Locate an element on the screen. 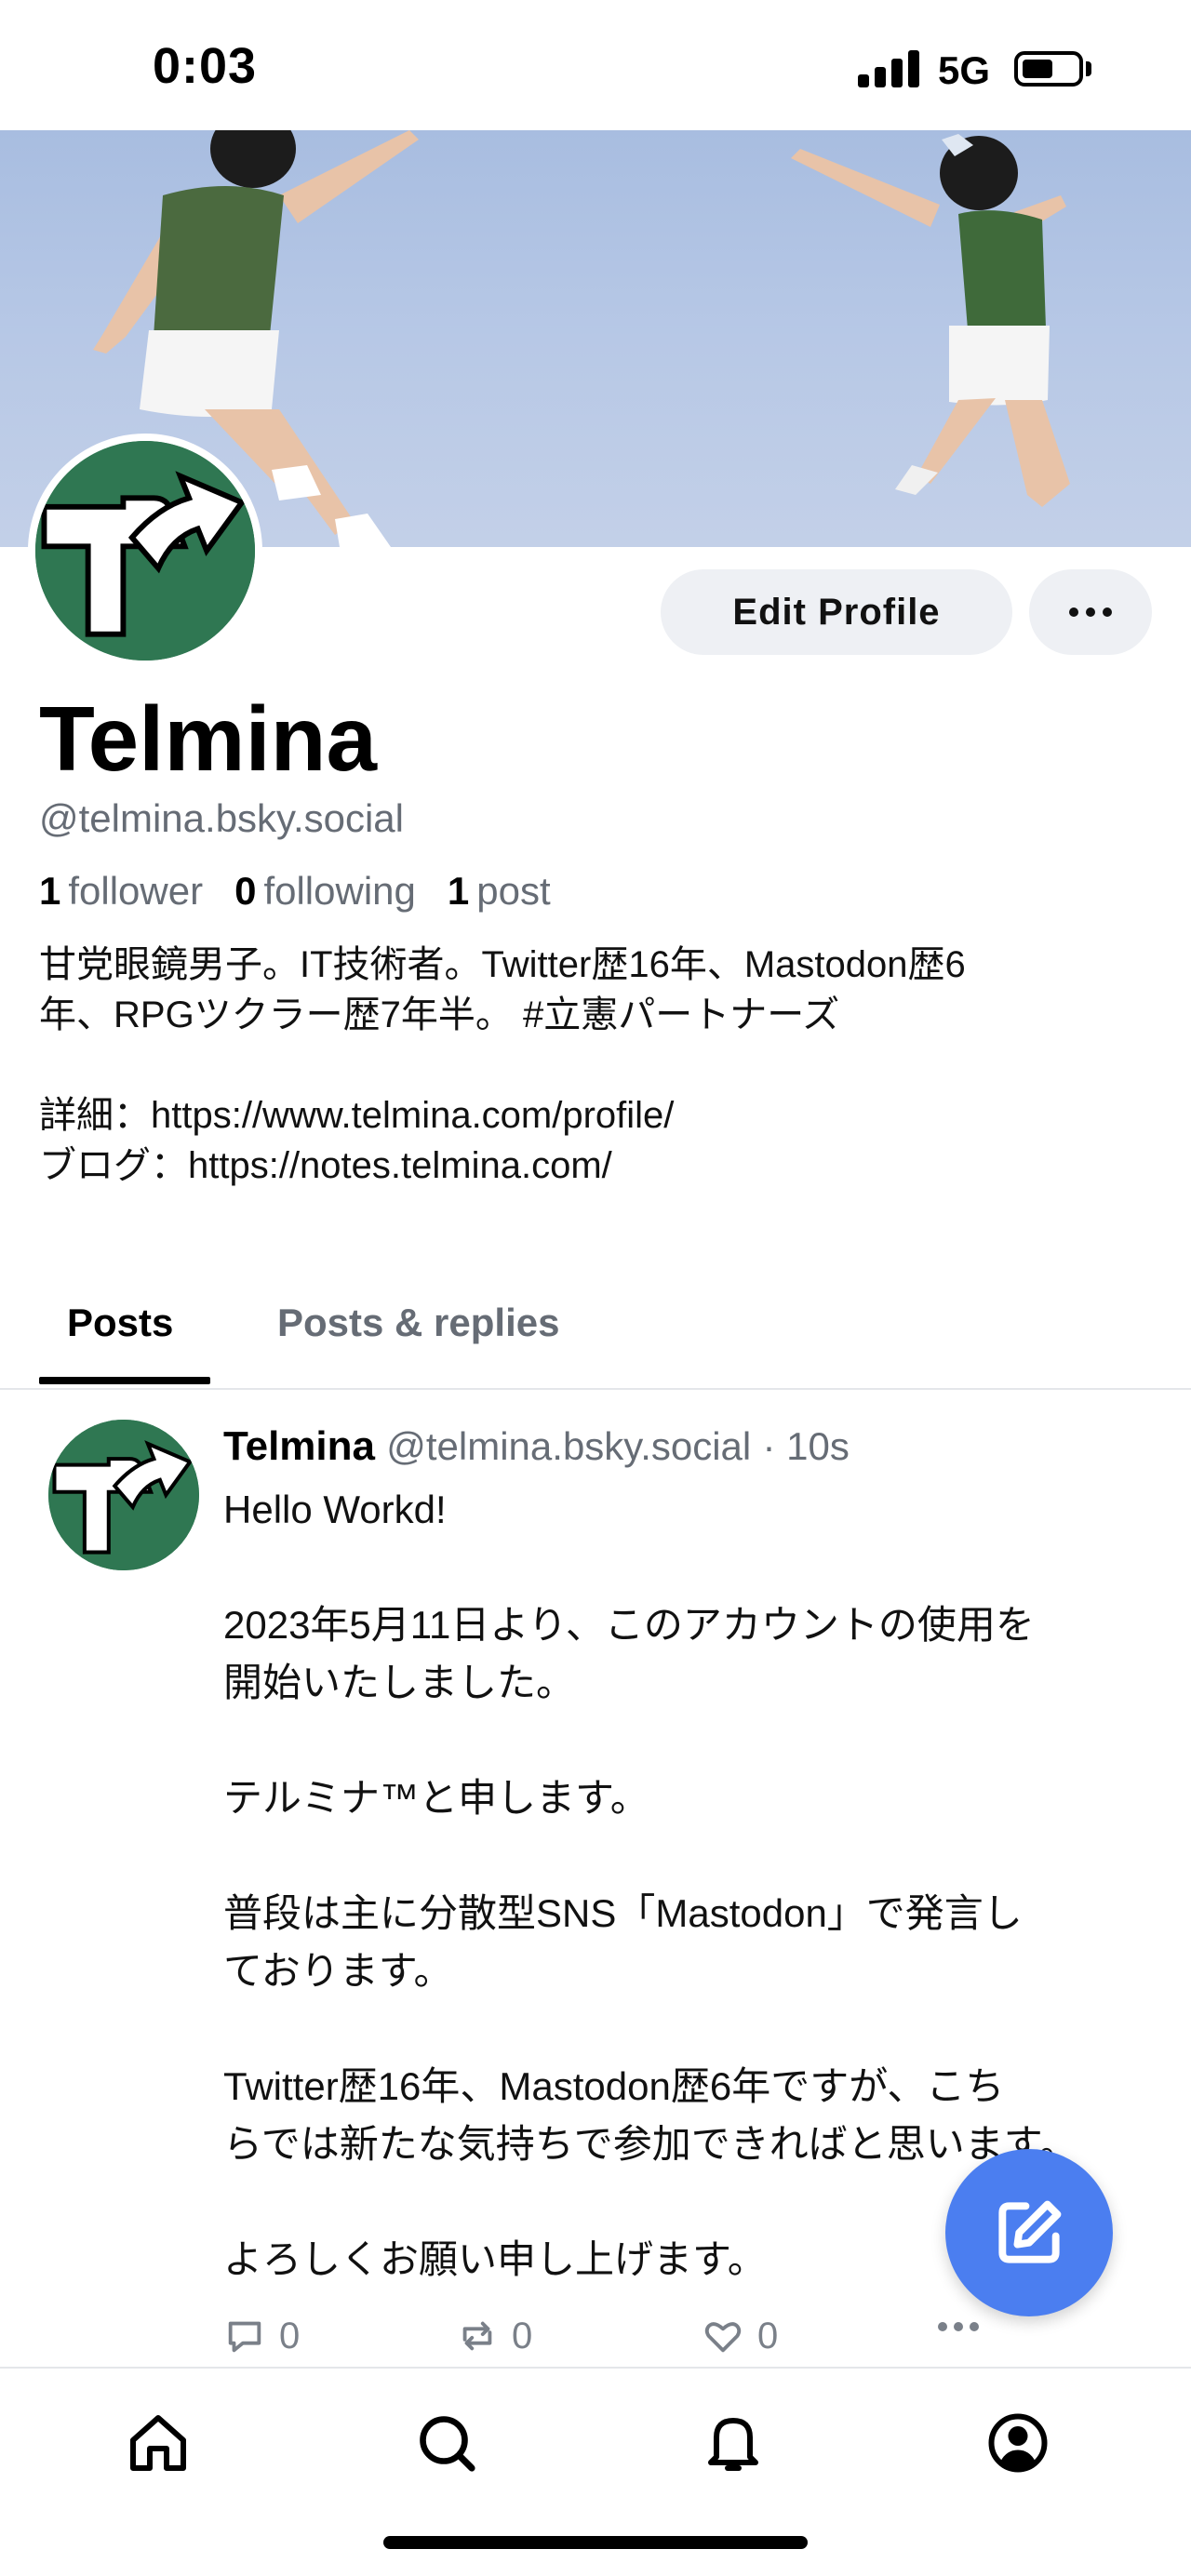 This screenshot has width=1191, height=2576. reply-icon is located at coordinates (244, 2337).